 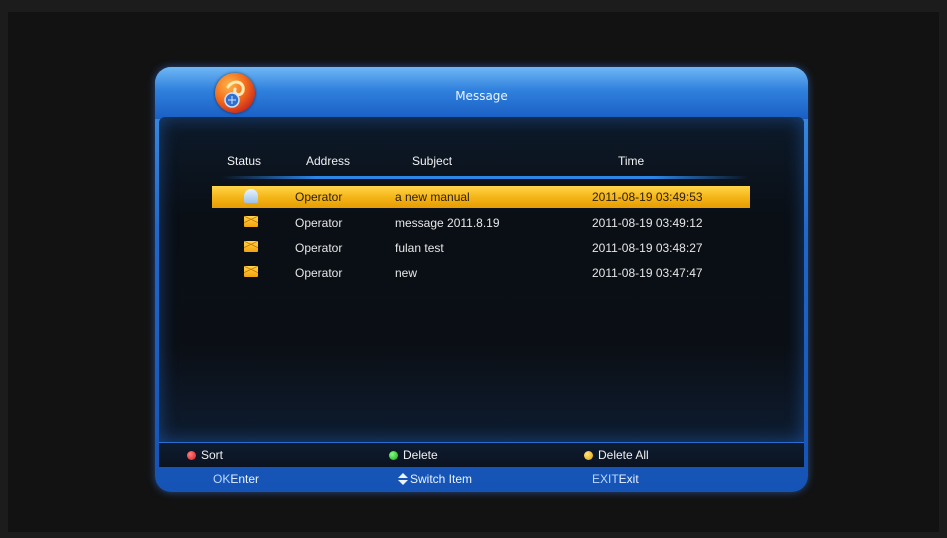 I want to click on exit-hint: EXITExit, so click(x=615, y=479).